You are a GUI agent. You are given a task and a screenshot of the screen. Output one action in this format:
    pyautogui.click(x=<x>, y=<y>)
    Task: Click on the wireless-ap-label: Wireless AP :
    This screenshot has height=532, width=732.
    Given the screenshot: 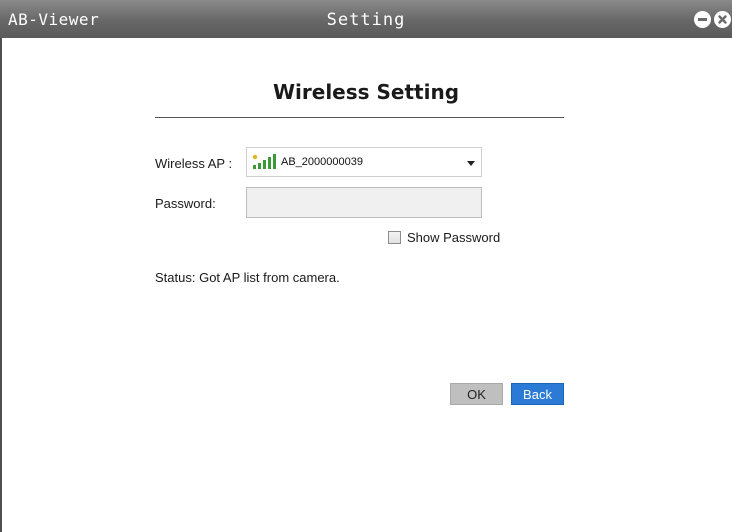 What is the action you would take?
    pyautogui.click(x=194, y=163)
    